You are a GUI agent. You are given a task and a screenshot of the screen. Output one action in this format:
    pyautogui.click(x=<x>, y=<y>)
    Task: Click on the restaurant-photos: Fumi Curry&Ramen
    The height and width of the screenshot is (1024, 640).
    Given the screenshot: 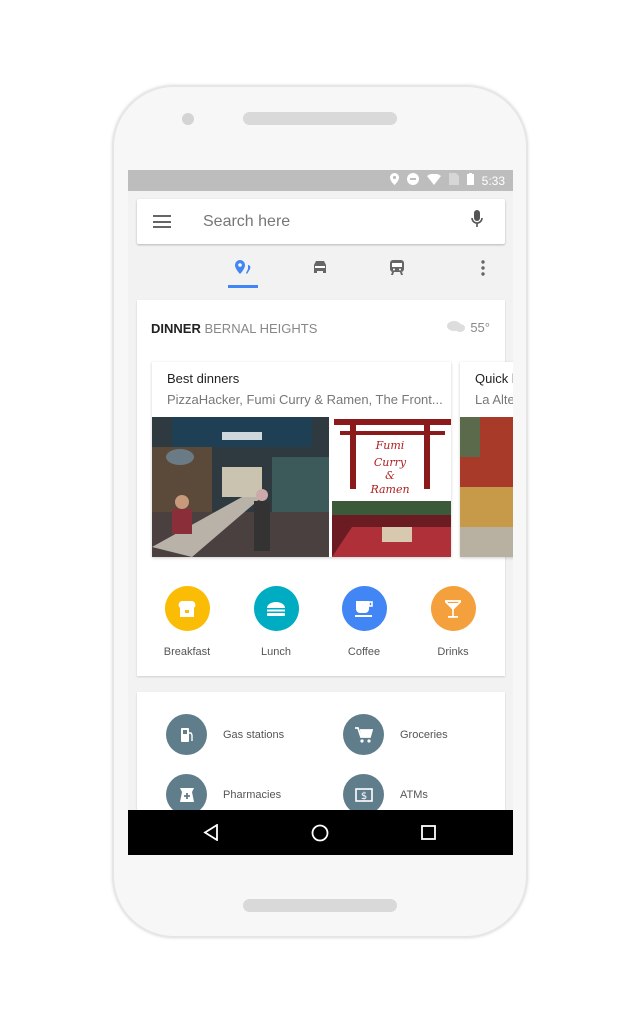 What is the action you would take?
    pyautogui.click(x=301, y=487)
    